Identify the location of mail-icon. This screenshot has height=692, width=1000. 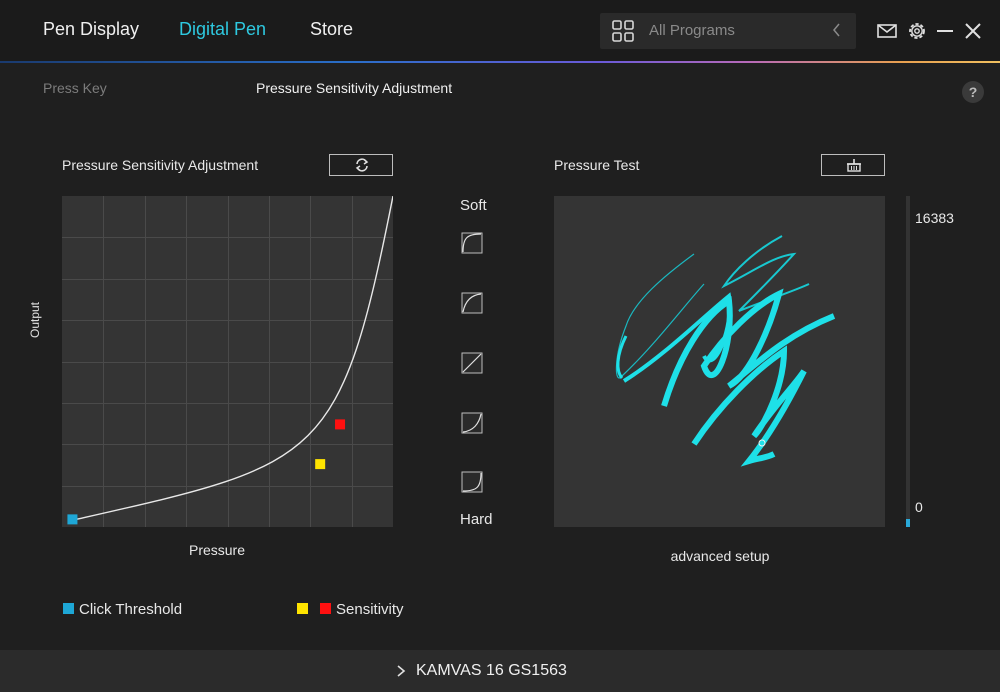
(887, 31).